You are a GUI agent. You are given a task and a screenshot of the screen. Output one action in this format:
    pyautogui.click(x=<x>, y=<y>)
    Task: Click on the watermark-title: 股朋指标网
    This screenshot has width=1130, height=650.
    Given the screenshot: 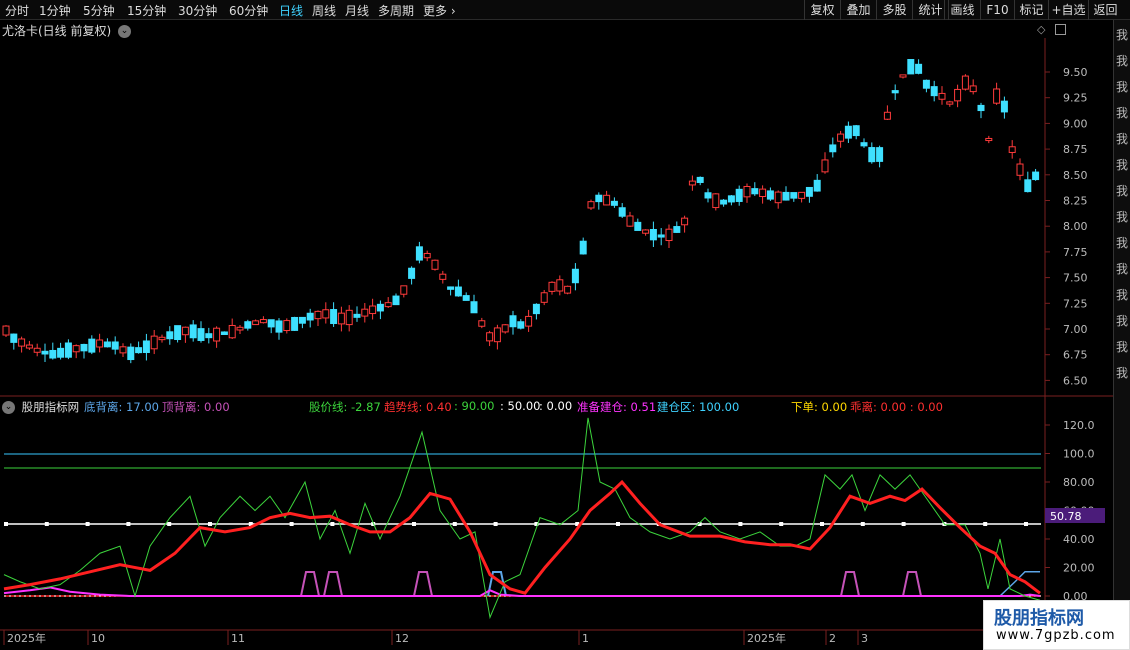 What is the action you would take?
    pyautogui.click(x=1039, y=618)
    